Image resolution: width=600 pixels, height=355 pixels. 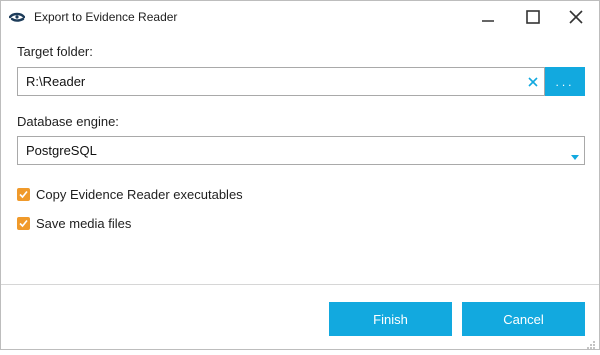 What do you see at coordinates (281, 81) in the screenshot?
I see `target-folder-input: R:\Reader` at bounding box center [281, 81].